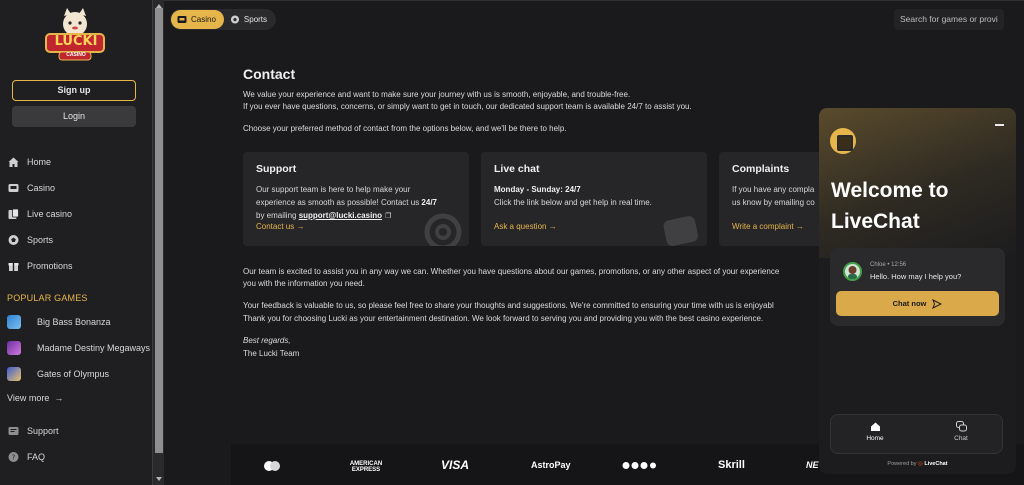  What do you see at coordinates (39, 162) in the screenshot?
I see `sidebar-item-label: Home` at bounding box center [39, 162].